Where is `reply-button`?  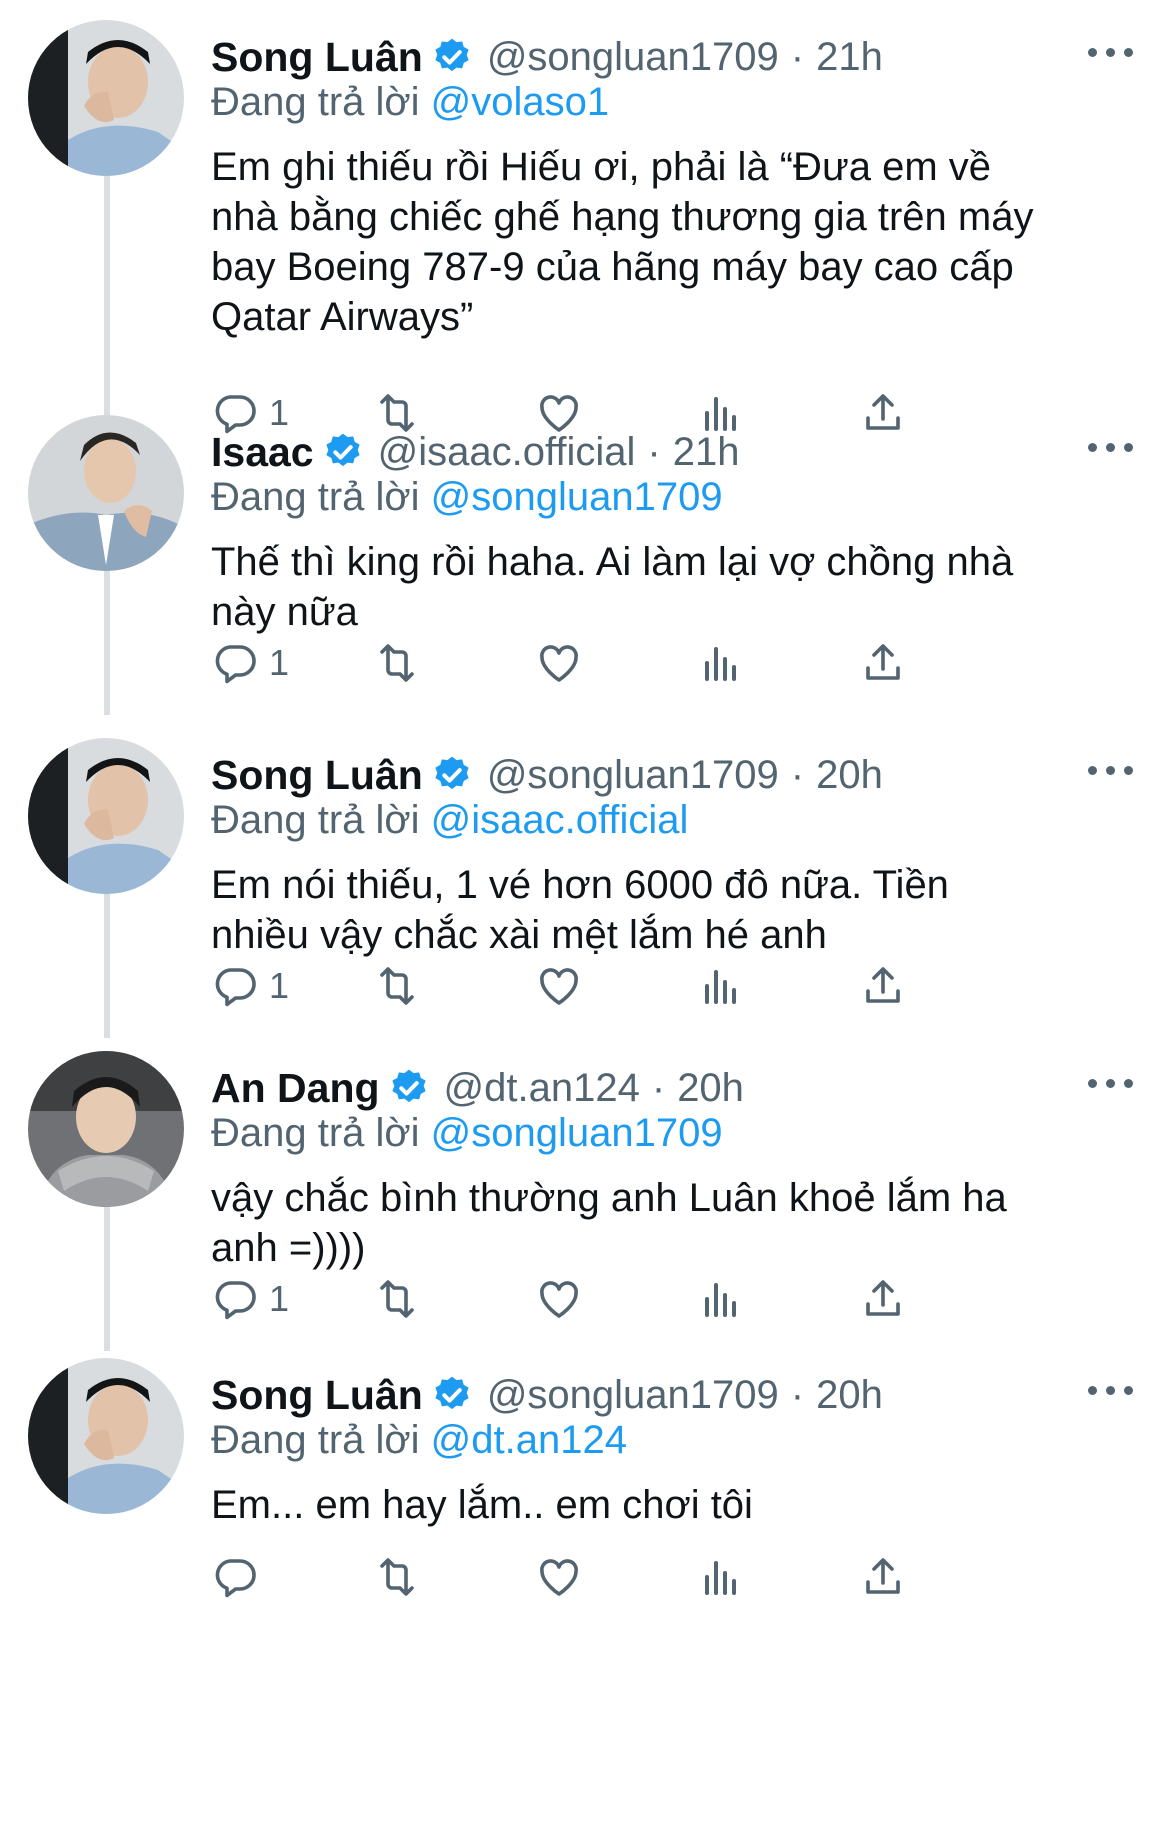
reply-button is located at coordinates (240, 1577).